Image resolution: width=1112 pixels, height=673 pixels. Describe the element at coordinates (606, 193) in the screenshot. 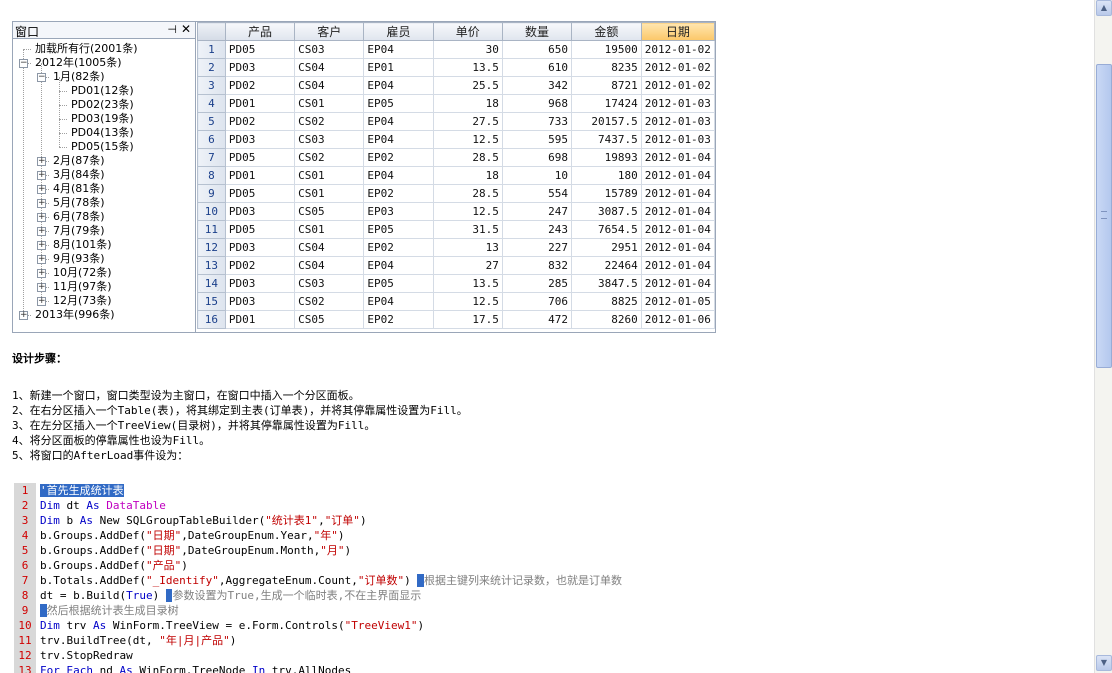

I see `table-cell: 15789` at that location.